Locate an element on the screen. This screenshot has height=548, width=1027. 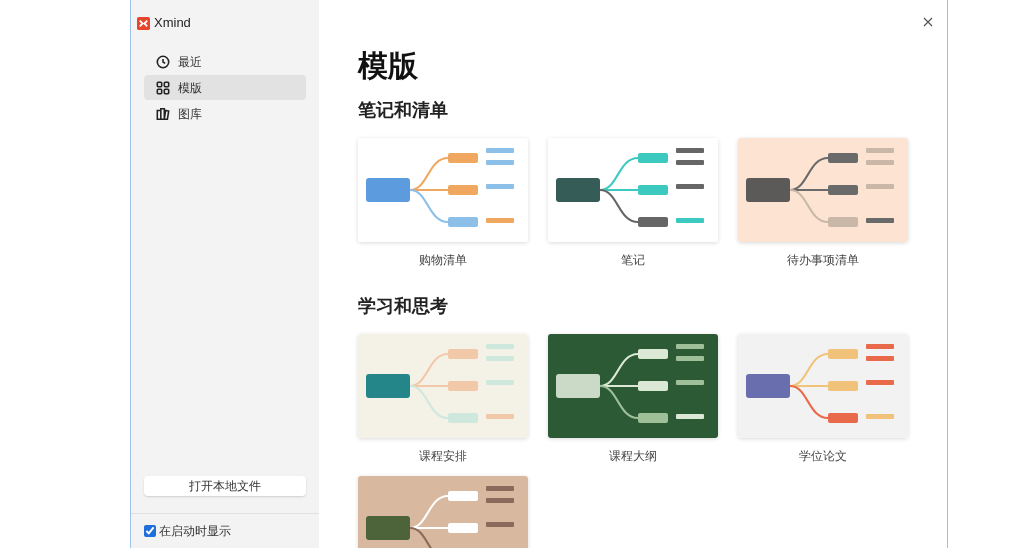
grid-icon is located at coordinates (163, 87).